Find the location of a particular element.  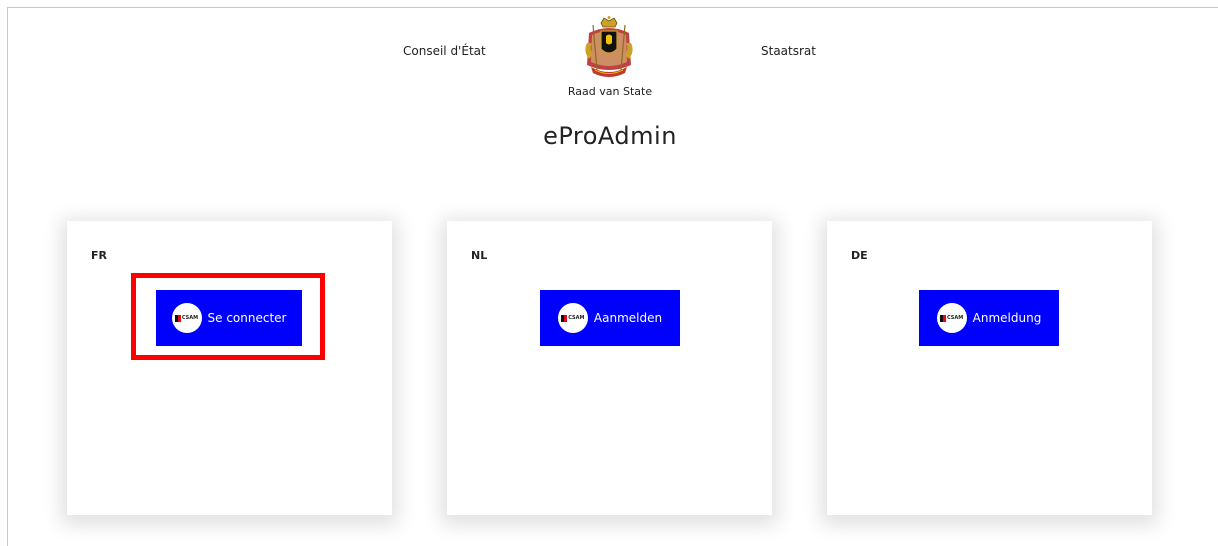

csam-login-button-nl: CSAM Aanmelden is located at coordinates (610, 318).